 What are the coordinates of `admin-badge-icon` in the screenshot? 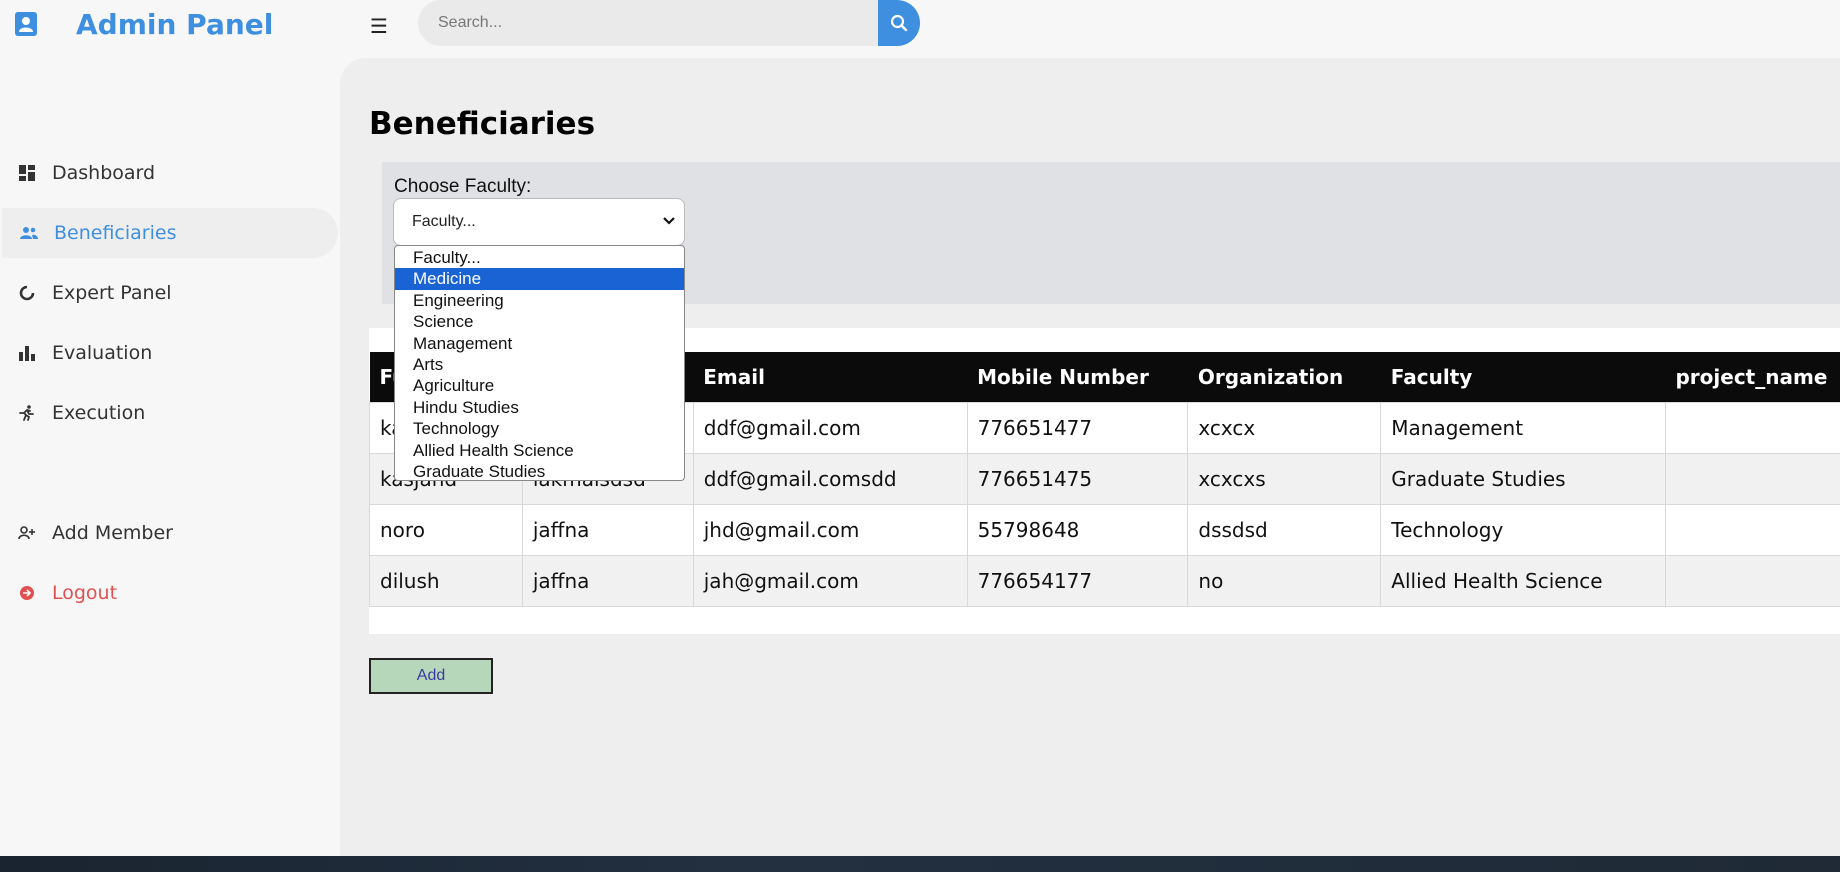 It's located at (26, 24).